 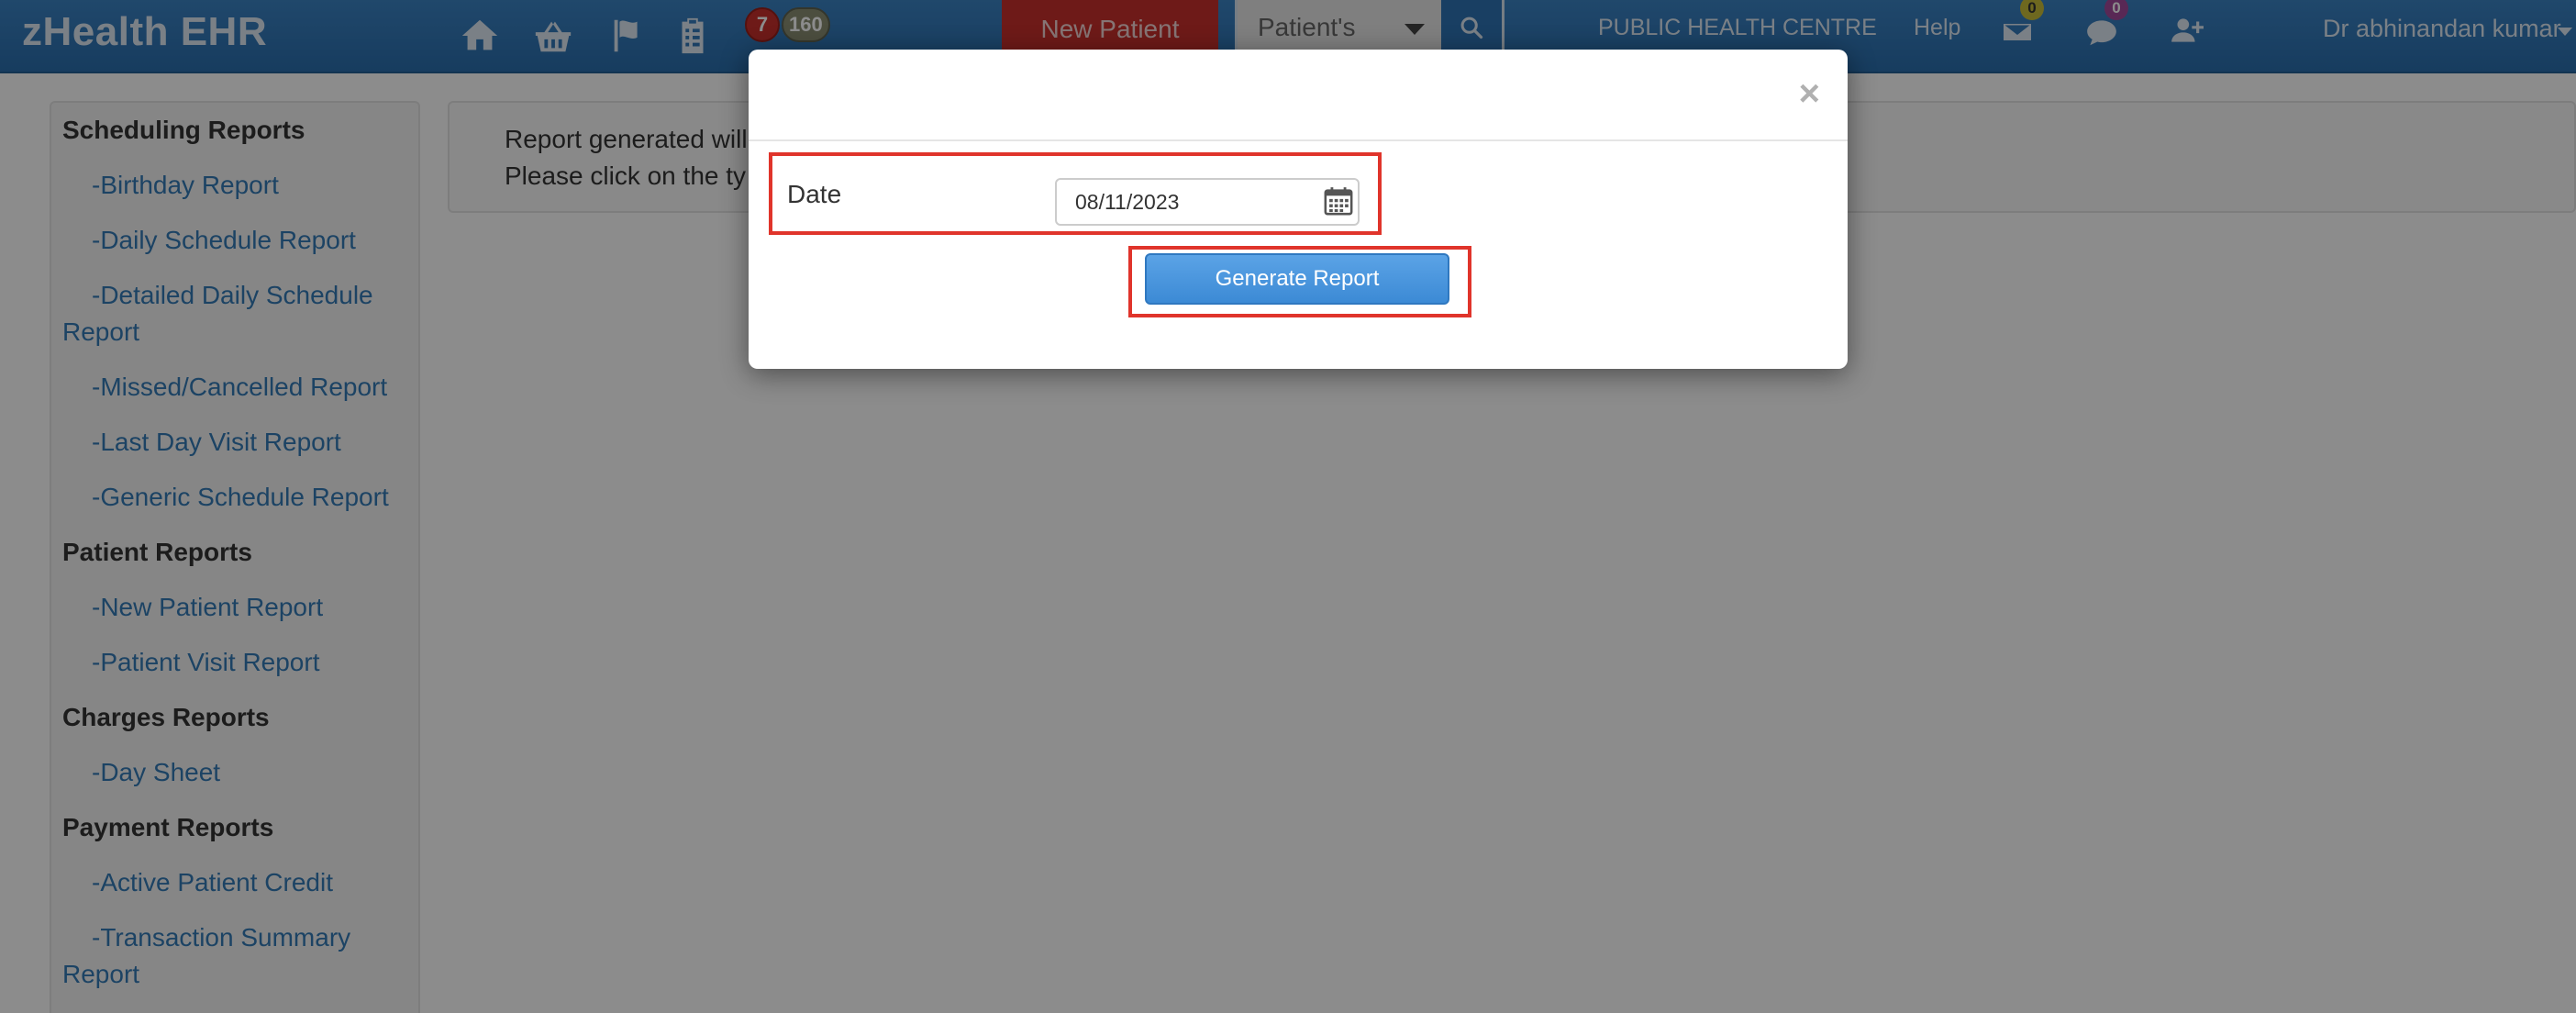 I want to click on report-date-modal: × Date Generate Report, so click(x=1298, y=209).